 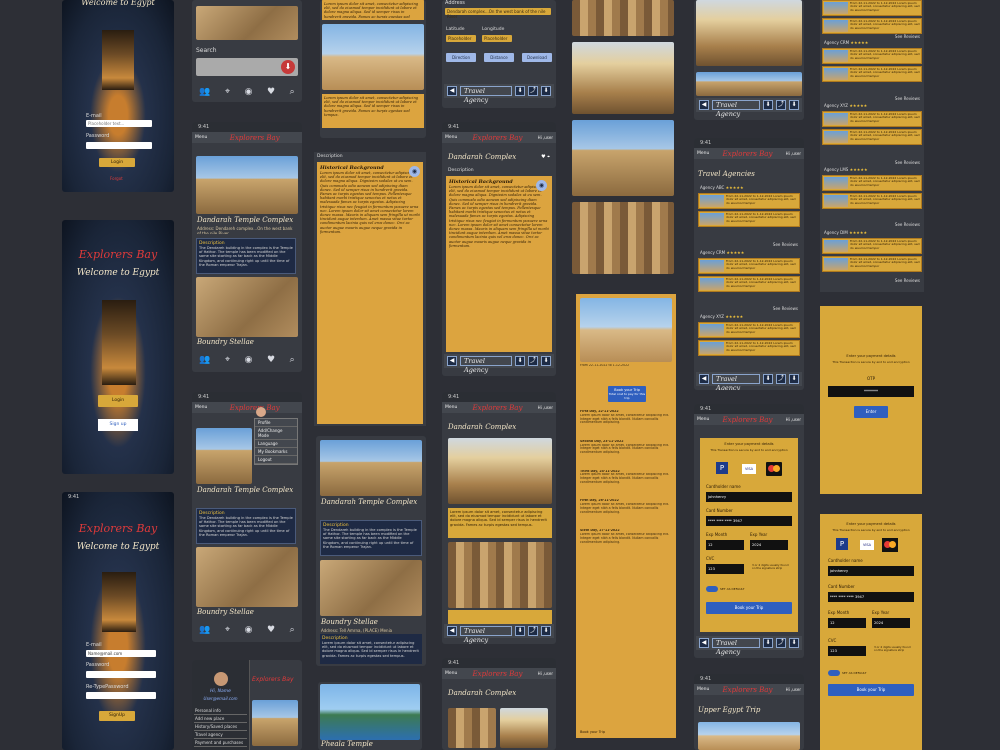 I want to click on distance-button: Distance, so click(x=499, y=57).